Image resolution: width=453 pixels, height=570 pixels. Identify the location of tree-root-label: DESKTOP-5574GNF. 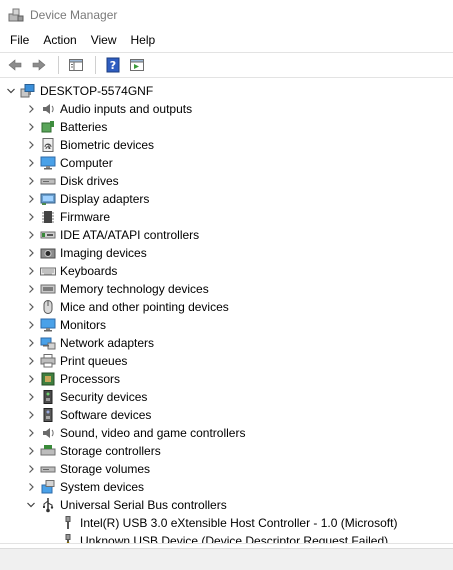
(97, 91).